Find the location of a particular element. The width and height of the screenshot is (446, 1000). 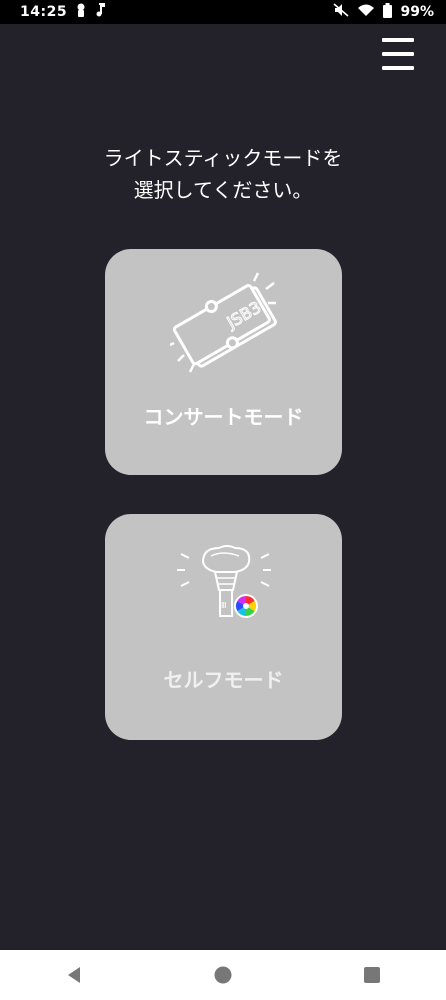

status-time: 14:25 is located at coordinates (44, 12).